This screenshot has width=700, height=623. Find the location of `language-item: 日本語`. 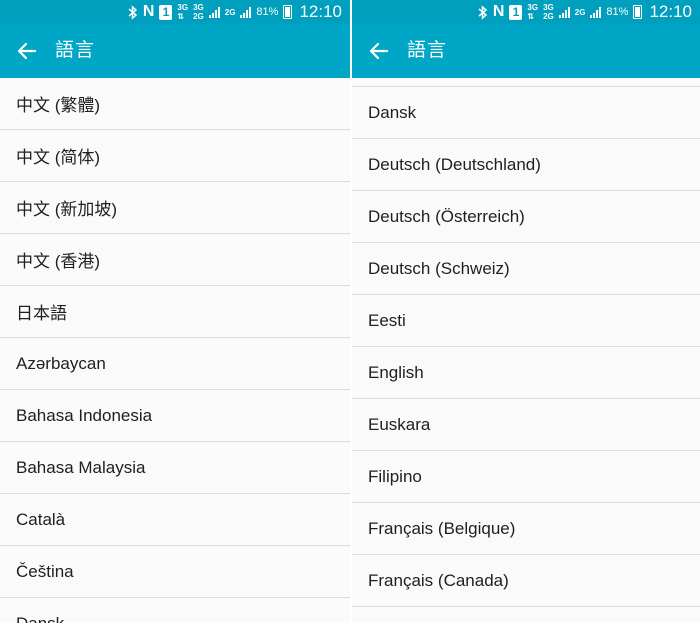

language-item: 日本語 is located at coordinates (175, 312).